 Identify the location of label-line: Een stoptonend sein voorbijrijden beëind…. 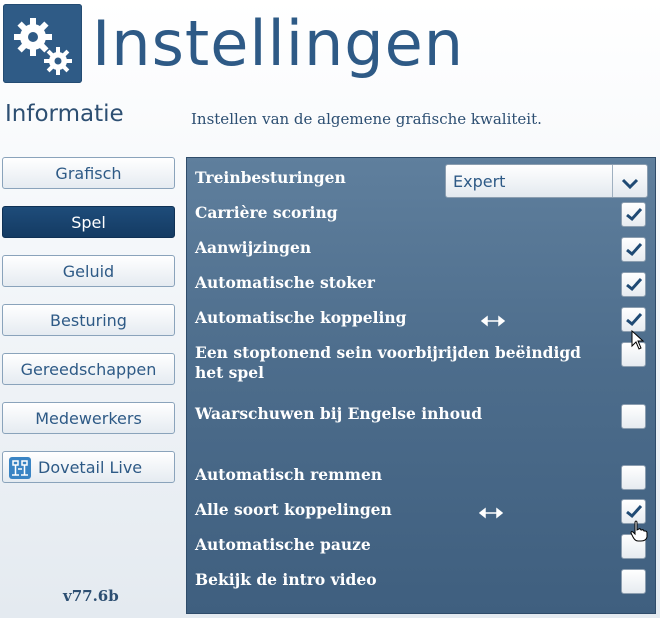
(388, 352).